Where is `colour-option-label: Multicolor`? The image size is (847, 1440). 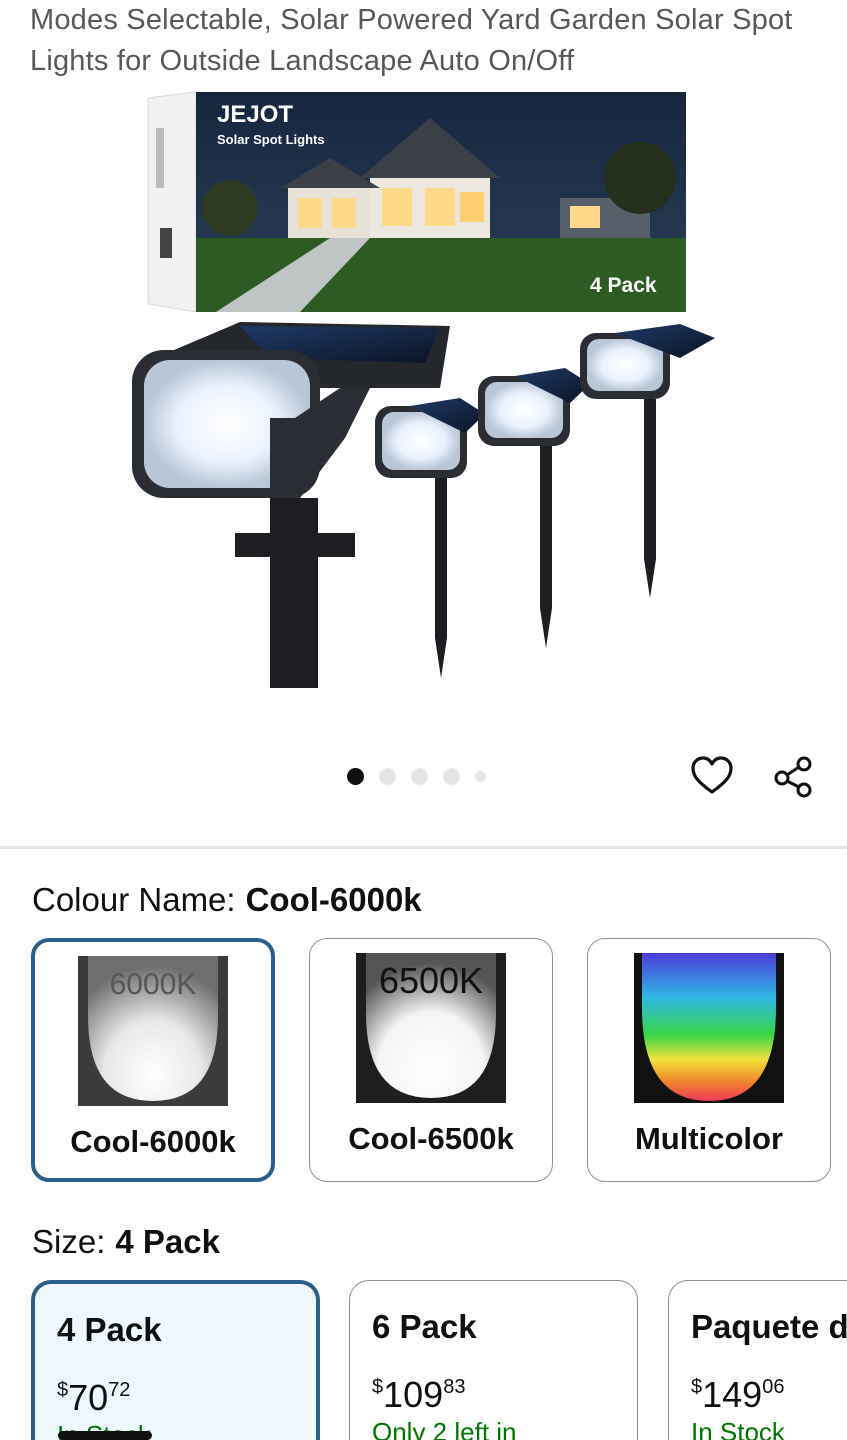 colour-option-label: Multicolor is located at coordinates (709, 1138).